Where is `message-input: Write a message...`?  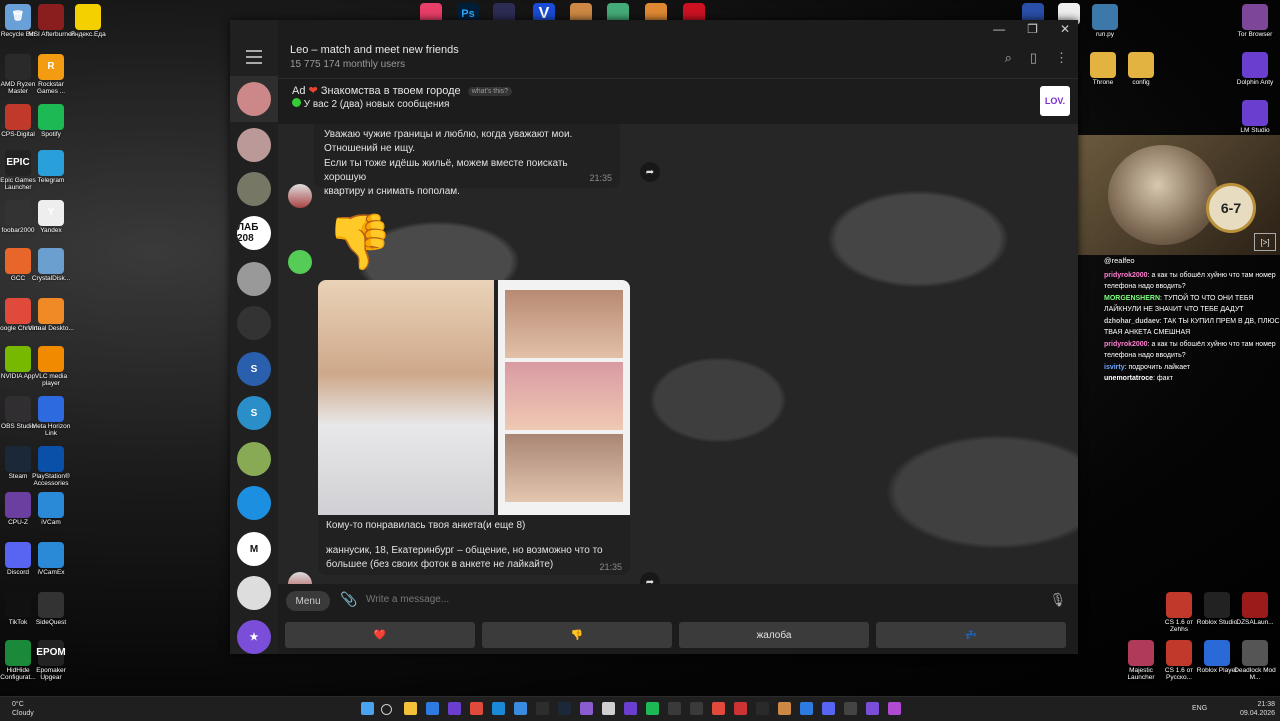 message-input: Write a message... is located at coordinates (407, 599).